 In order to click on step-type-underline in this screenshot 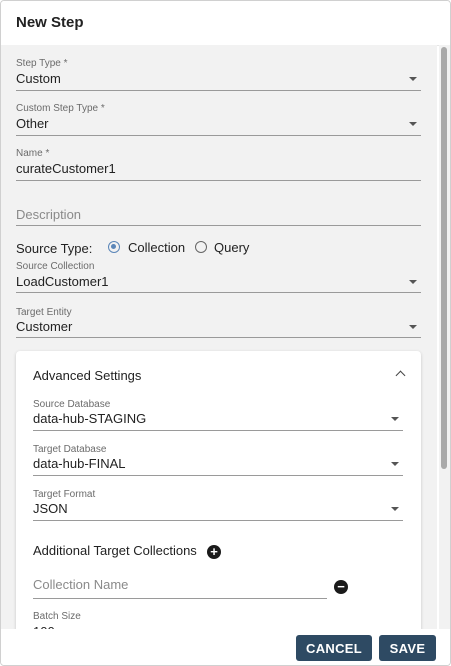, I will do `click(218, 90)`.